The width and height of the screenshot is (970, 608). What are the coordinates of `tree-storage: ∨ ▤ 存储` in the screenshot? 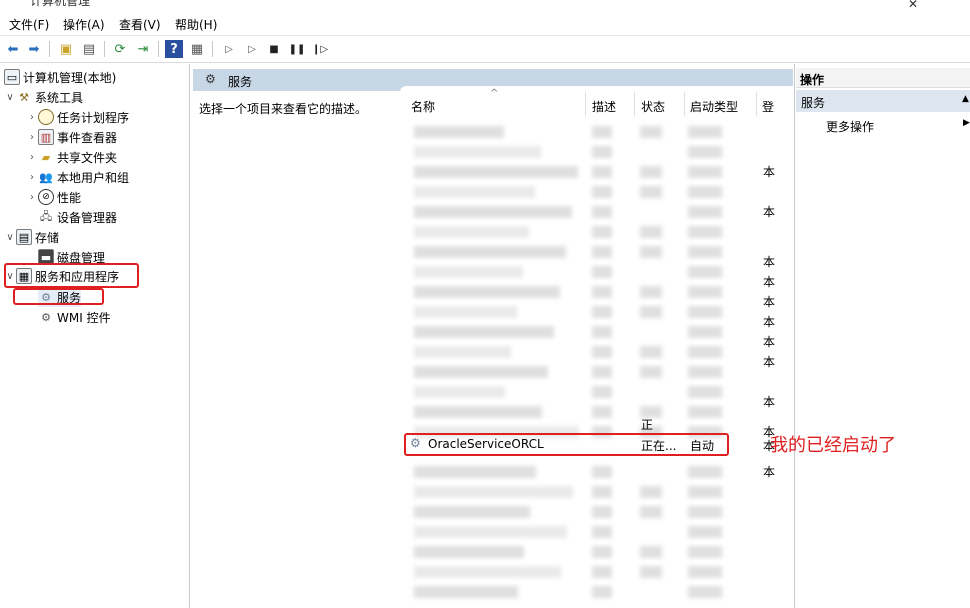 It's located at (31, 237).